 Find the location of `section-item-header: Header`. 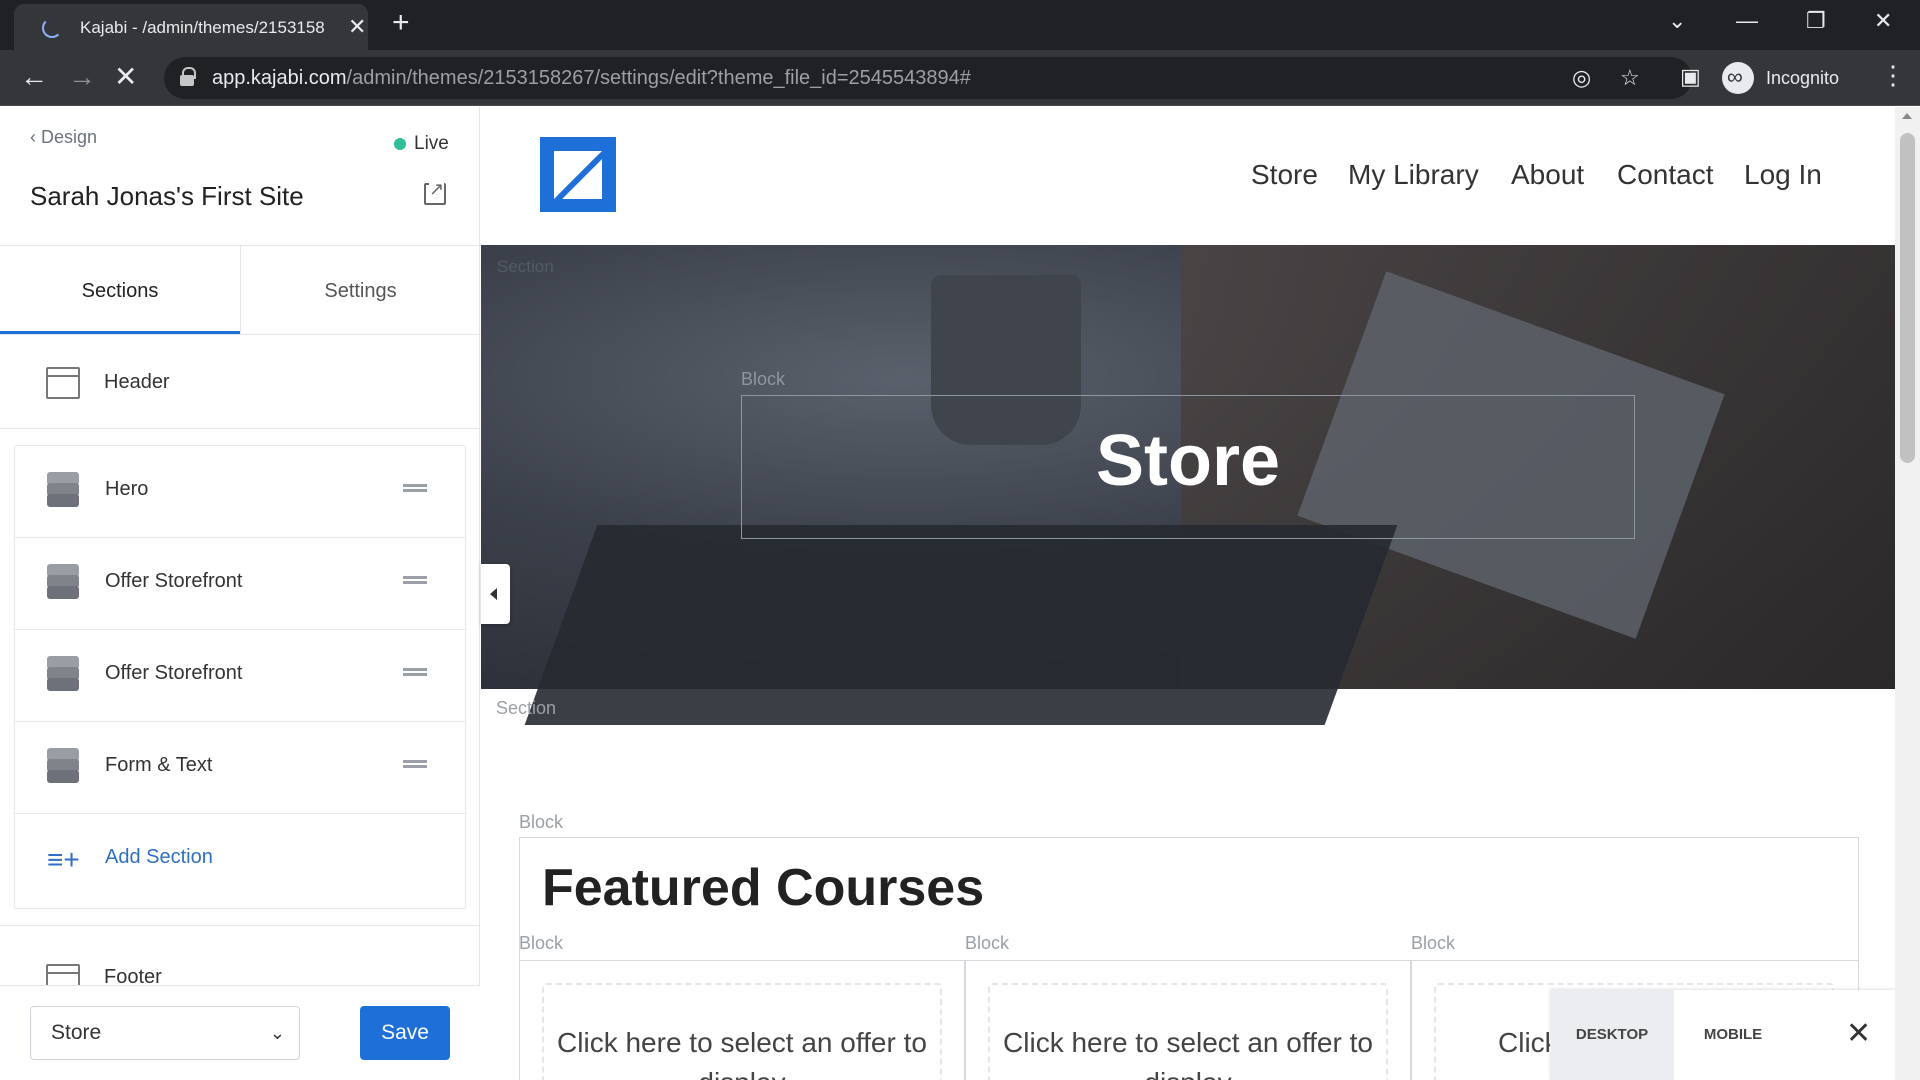

section-item-header: Header is located at coordinates (240, 382).